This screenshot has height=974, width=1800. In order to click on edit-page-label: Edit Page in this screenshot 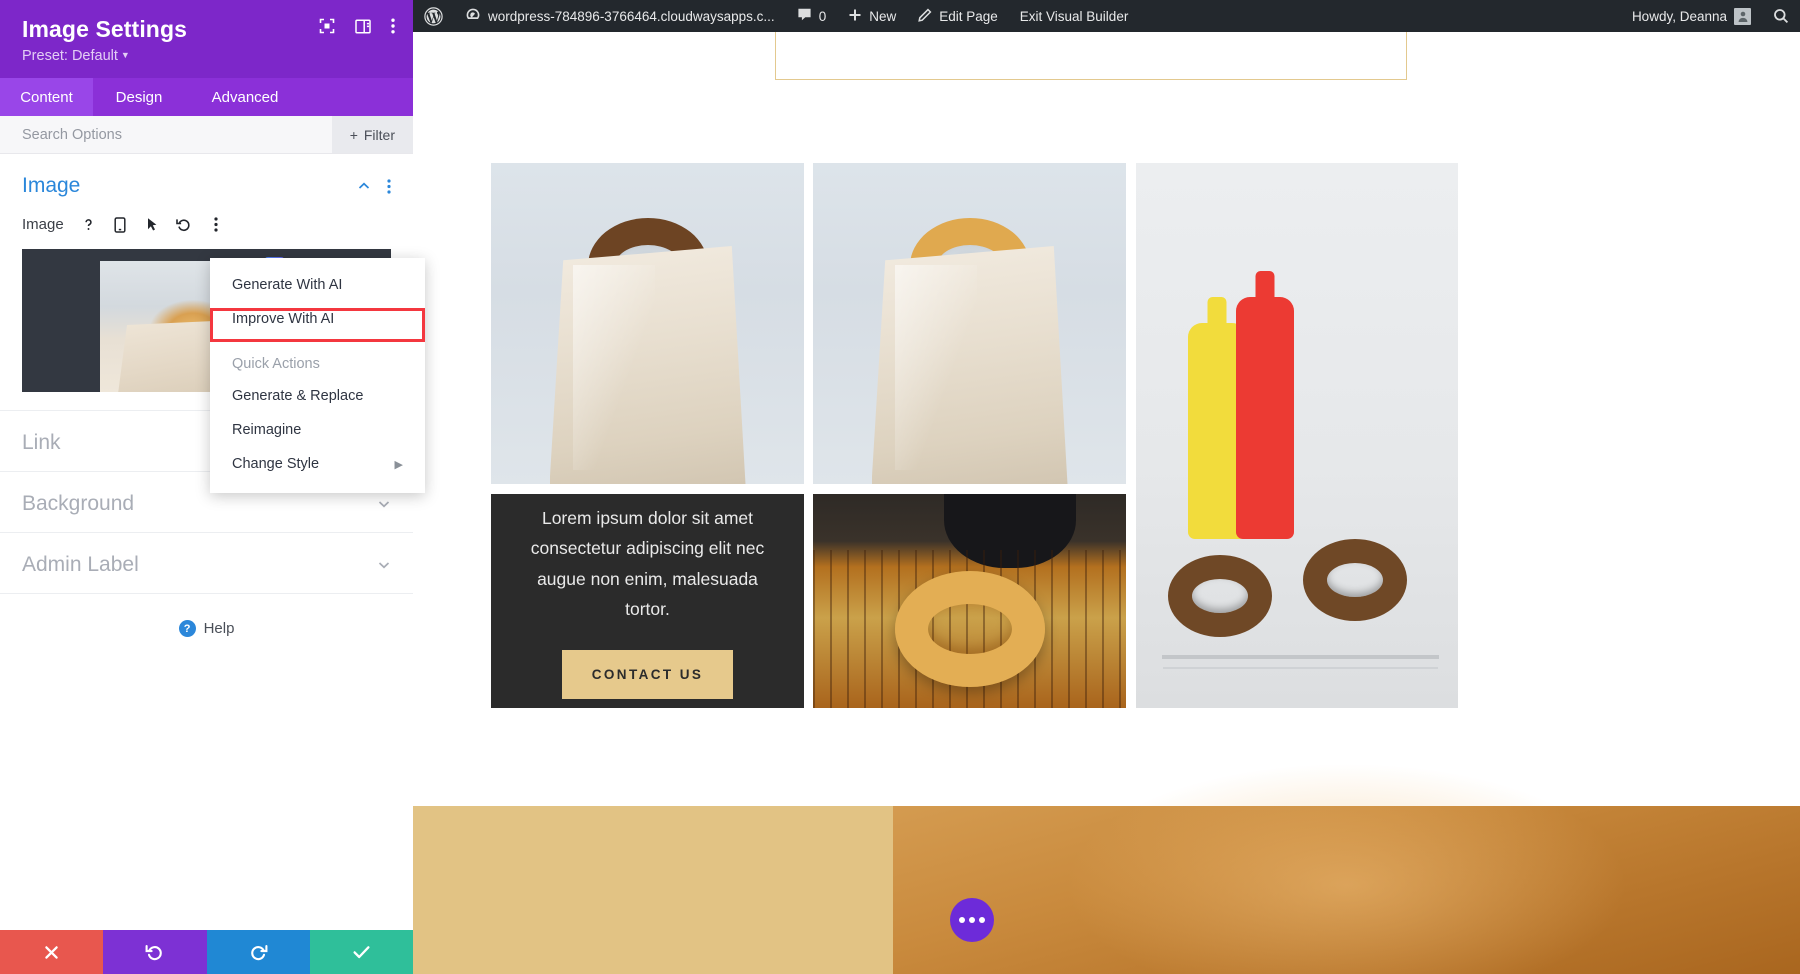, I will do `click(968, 16)`.